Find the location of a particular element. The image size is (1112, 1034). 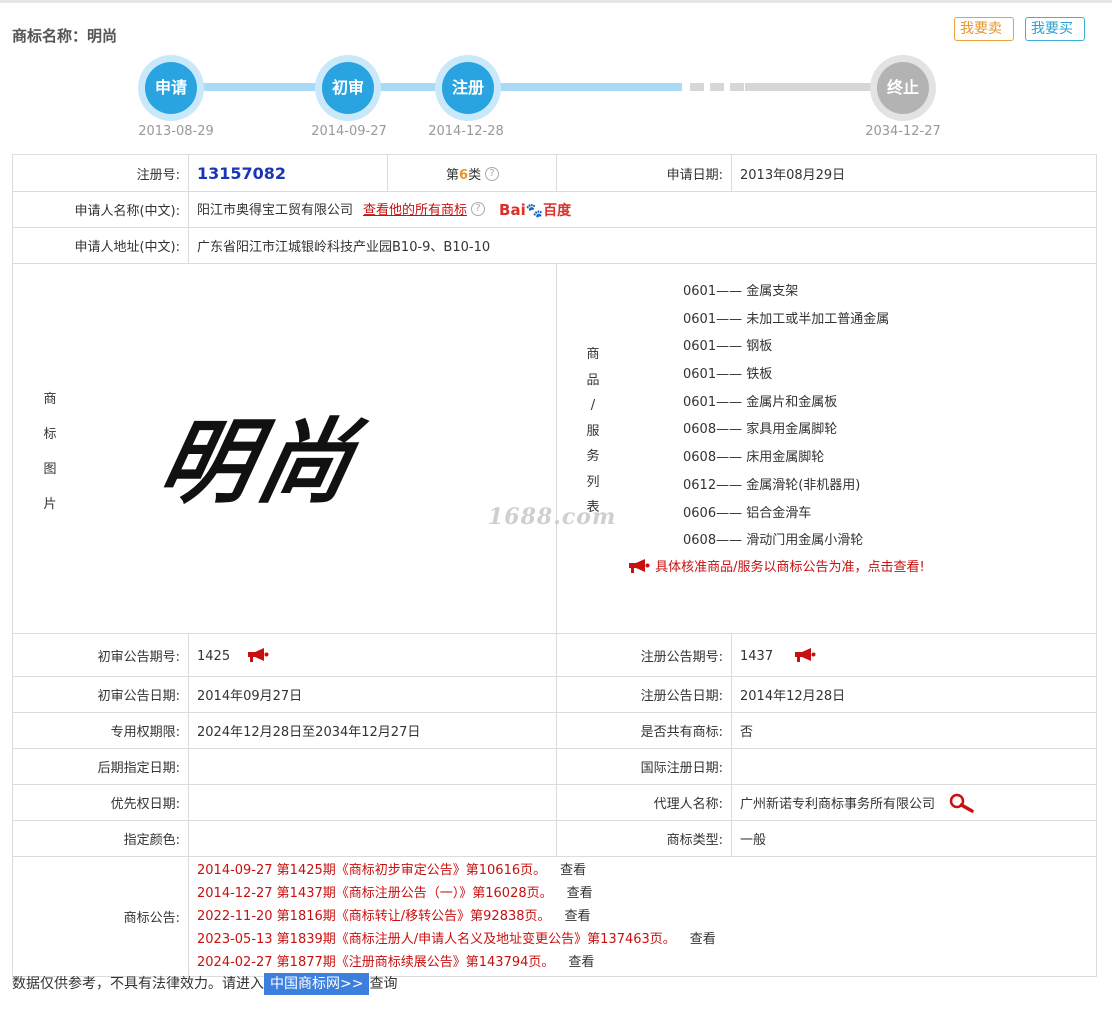

goods-note-link: 具体核准商品/服务以商标公告为准，点击查看! is located at coordinates (776, 565).